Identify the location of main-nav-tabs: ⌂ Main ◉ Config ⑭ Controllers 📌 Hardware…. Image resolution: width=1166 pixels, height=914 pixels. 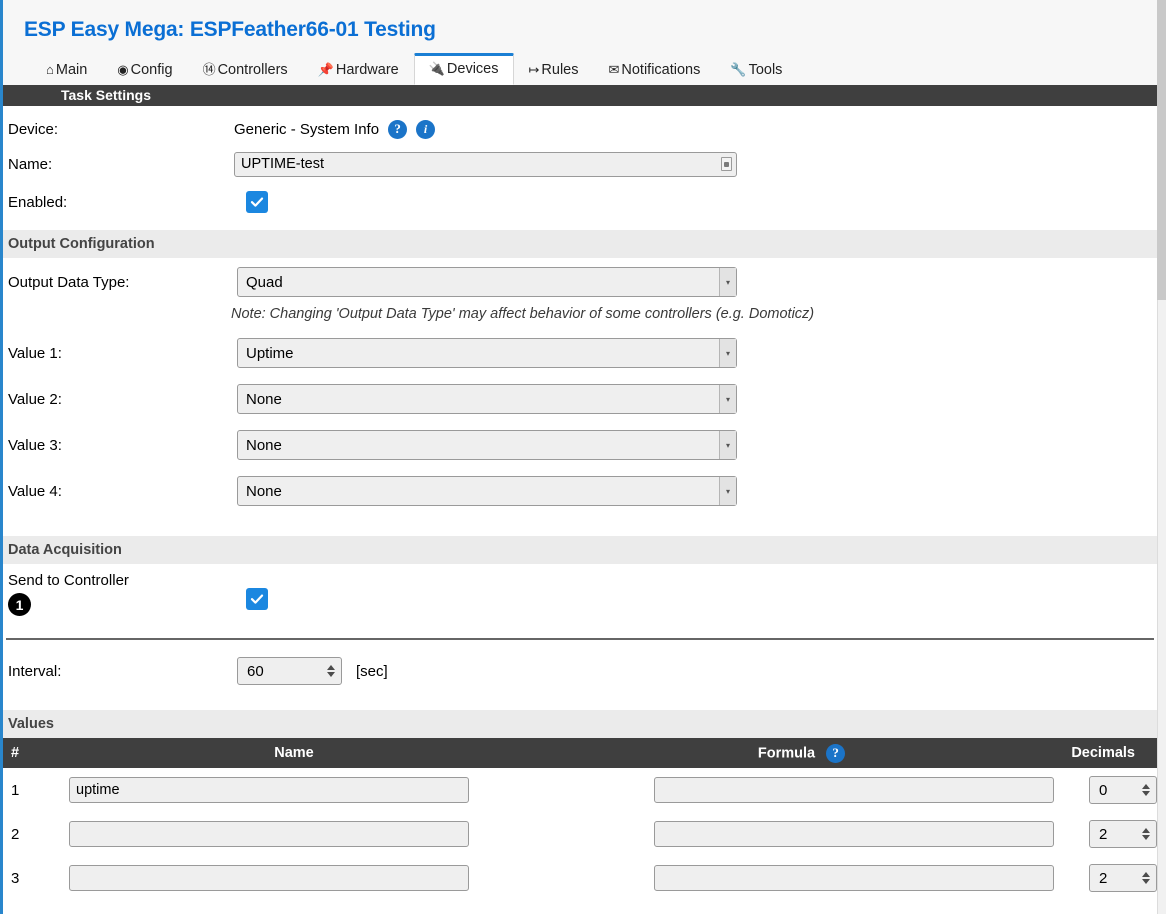
(414, 69).